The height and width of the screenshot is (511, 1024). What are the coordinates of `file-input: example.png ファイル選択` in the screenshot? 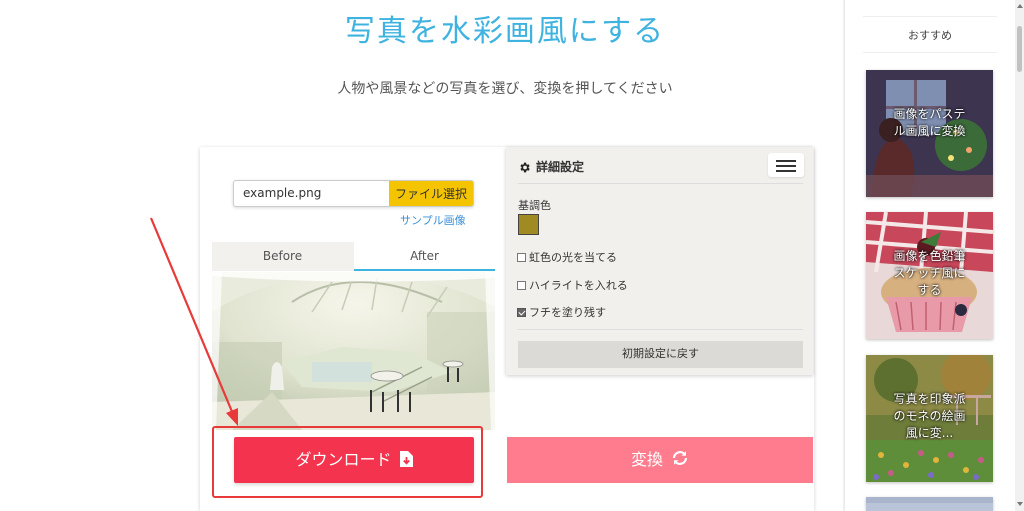 It's located at (353, 193).